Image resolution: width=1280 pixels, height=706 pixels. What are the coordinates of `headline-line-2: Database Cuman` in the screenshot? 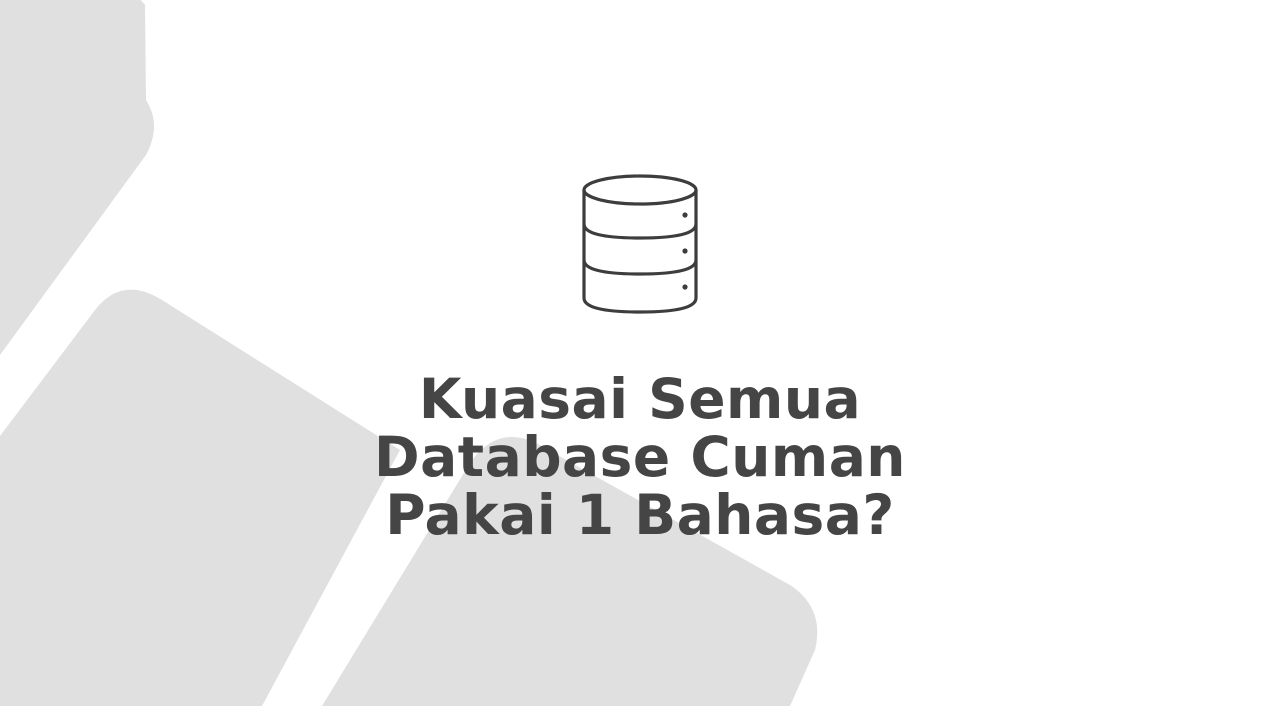 It's located at (640, 457).